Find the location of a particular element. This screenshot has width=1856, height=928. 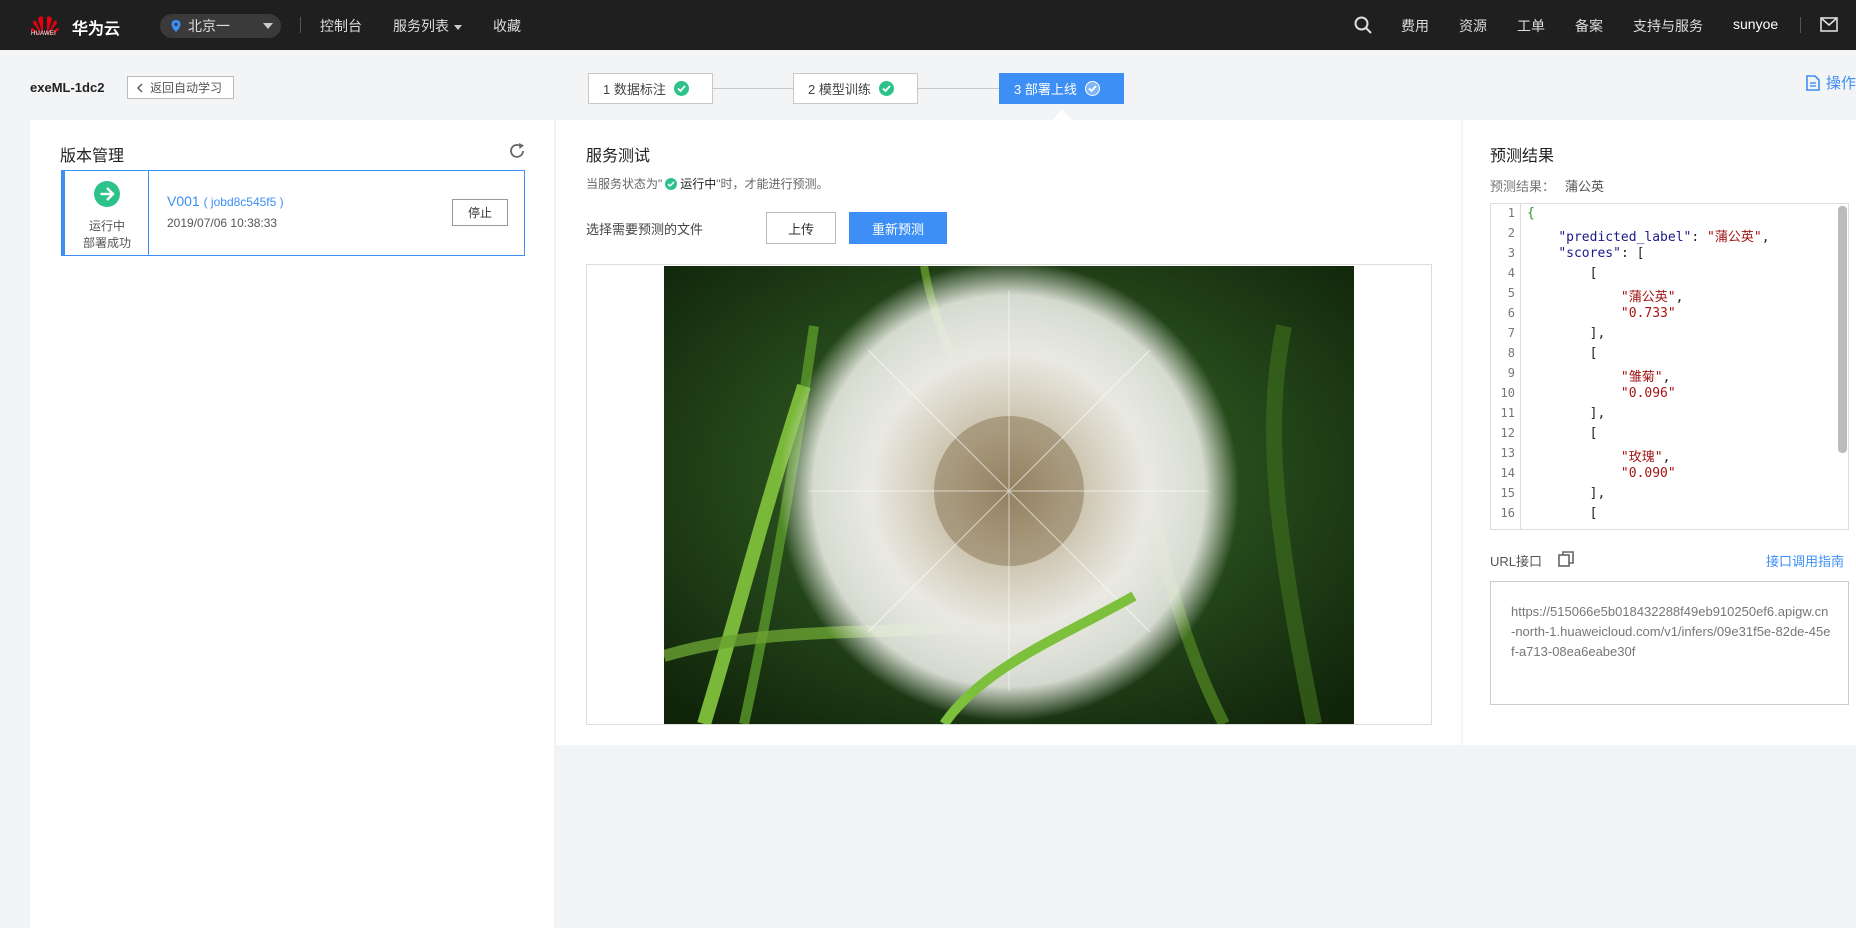

code-line: "0.733" is located at coordinates (1648, 313).